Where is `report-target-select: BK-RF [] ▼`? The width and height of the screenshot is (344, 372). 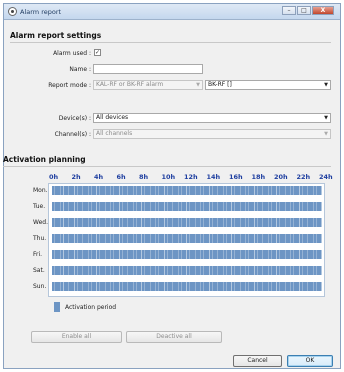
report-target-select: BK-RF [] ▼ is located at coordinates (268, 85).